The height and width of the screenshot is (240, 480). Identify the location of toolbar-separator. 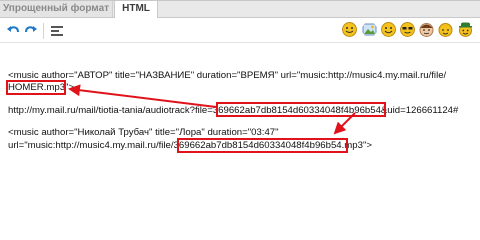
(43, 31).